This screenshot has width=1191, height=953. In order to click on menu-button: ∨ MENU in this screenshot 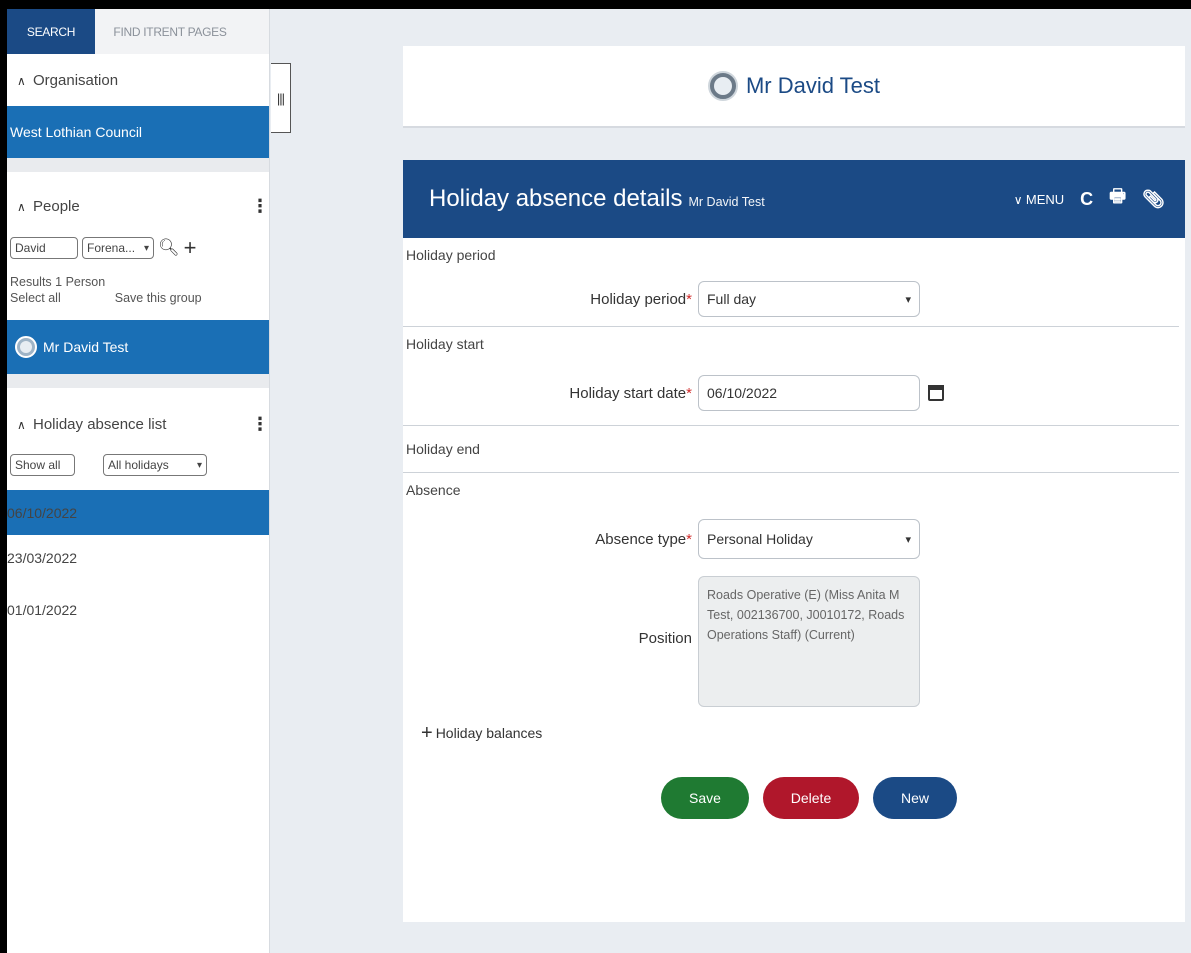, I will do `click(1039, 199)`.